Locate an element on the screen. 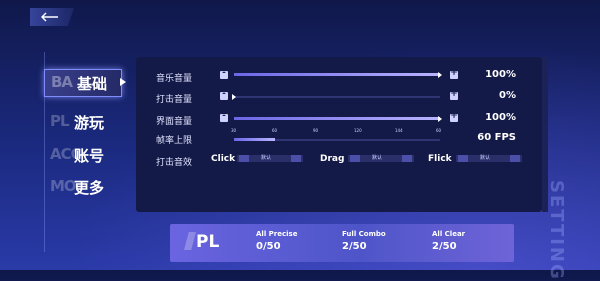  hit-volume-increase-button: + is located at coordinates (454, 94).